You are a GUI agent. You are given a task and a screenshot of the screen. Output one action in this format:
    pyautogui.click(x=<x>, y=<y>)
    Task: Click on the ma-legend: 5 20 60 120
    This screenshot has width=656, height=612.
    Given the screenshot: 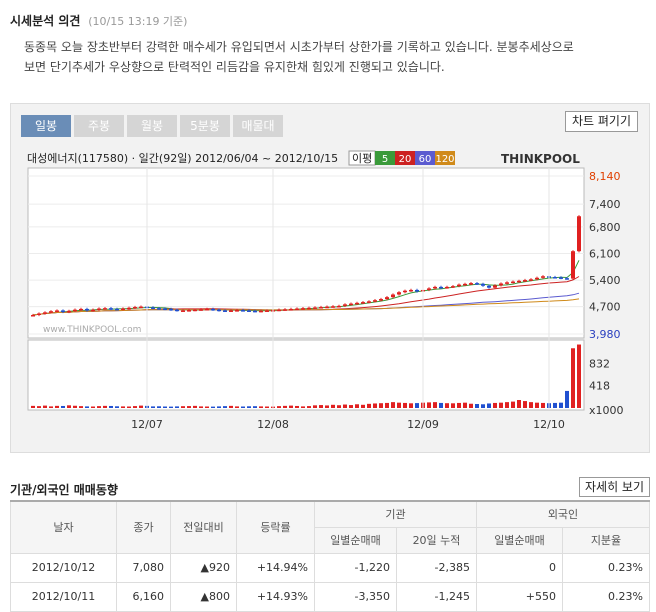 What is the action you would take?
    pyautogui.click(x=415, y=158)
    